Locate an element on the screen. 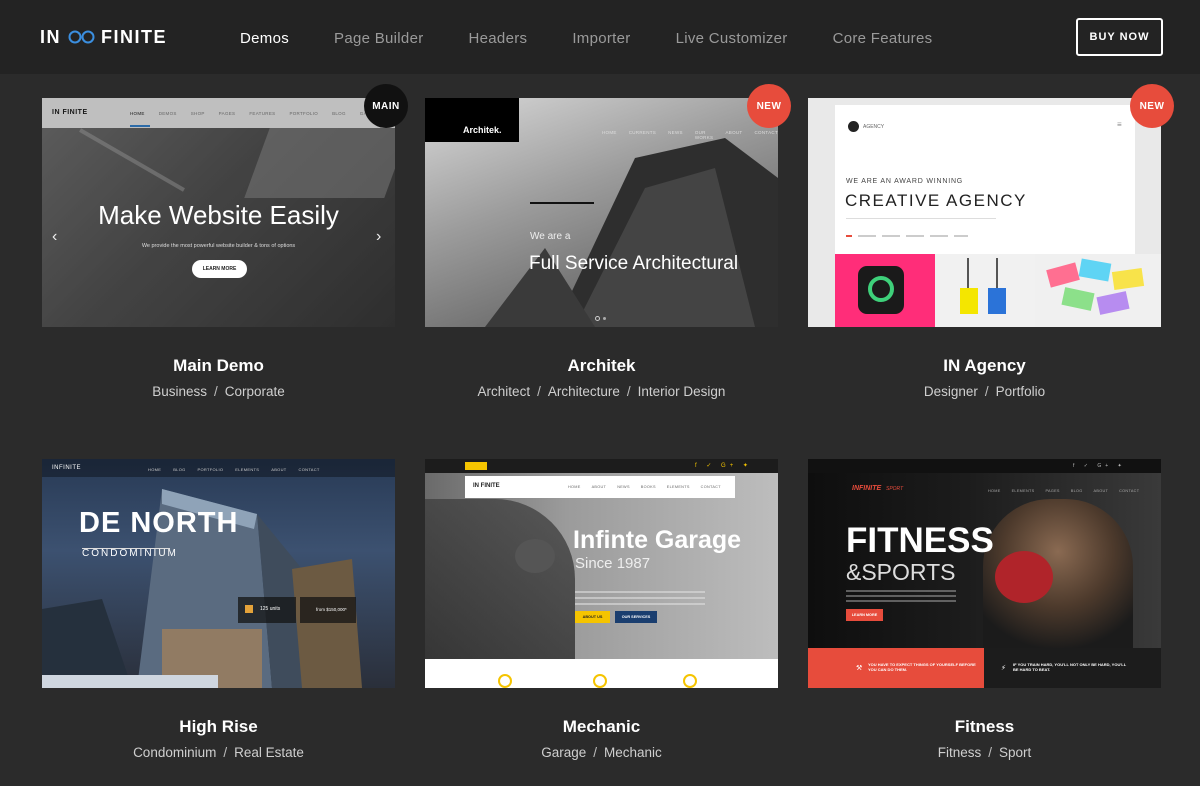 This screenshot has width=1200, height=786. demo-title: Main Demo is located at coordinates (218, 366).